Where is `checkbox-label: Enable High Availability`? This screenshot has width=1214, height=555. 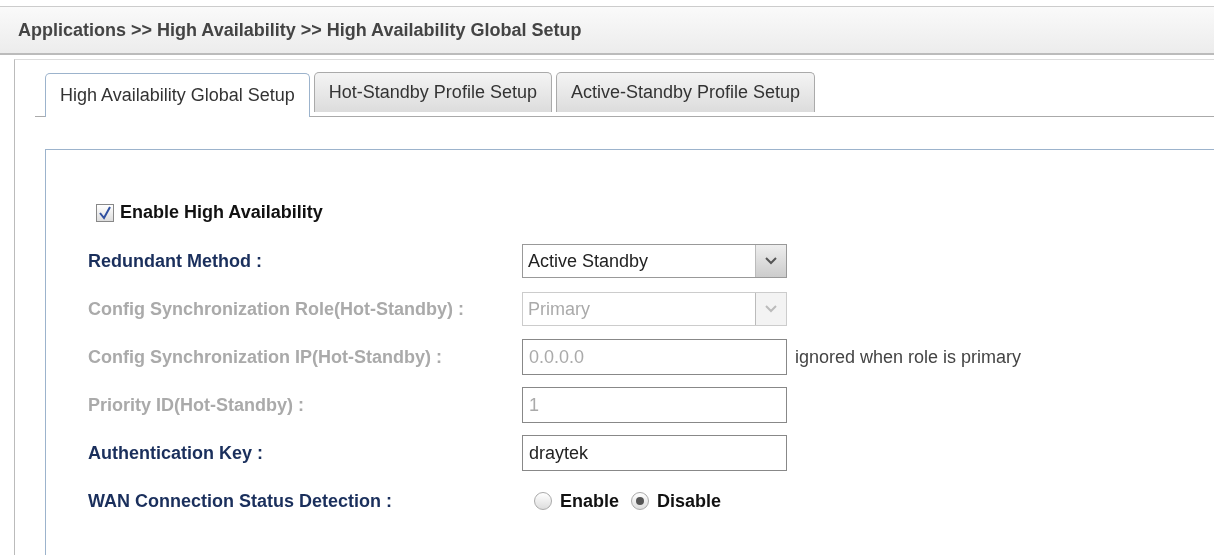
checkbox-label: Enable High Availability is located at coordinates (221, 212).